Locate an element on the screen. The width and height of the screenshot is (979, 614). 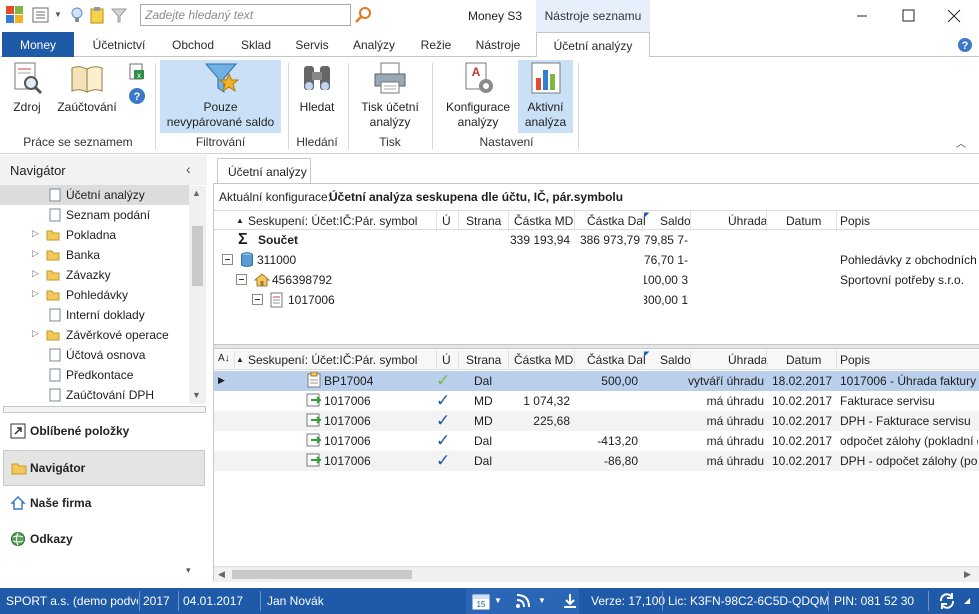
scroll-left-icon: ◀ is located at coordinates (221, 574).